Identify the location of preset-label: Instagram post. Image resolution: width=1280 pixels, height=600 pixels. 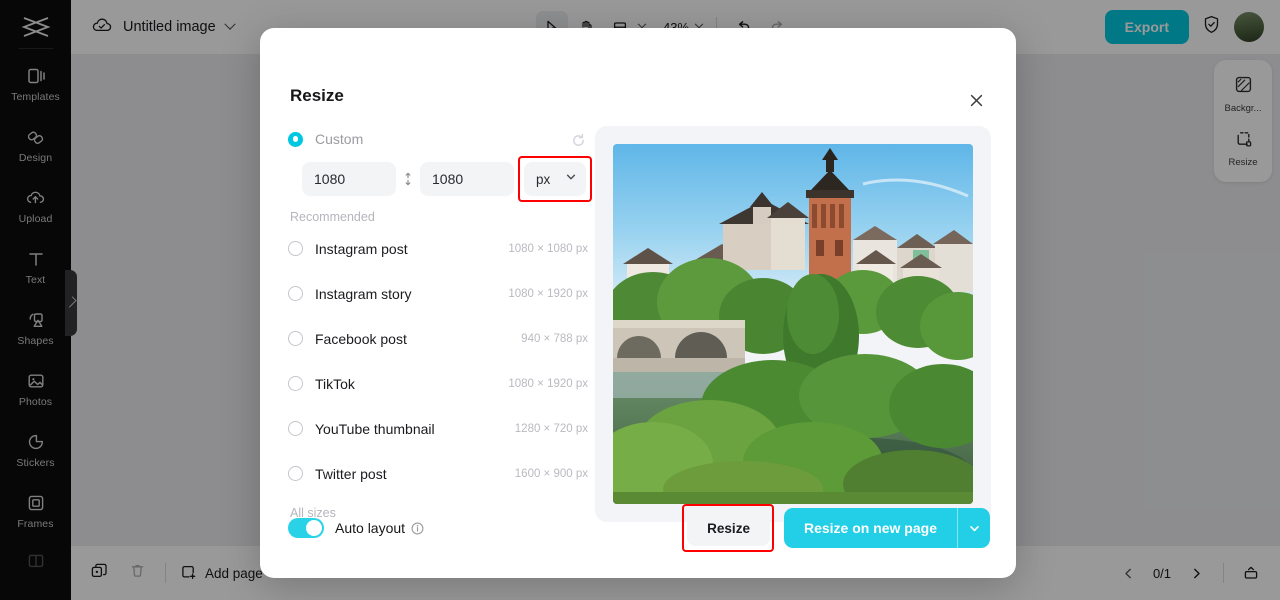
(361, 248).